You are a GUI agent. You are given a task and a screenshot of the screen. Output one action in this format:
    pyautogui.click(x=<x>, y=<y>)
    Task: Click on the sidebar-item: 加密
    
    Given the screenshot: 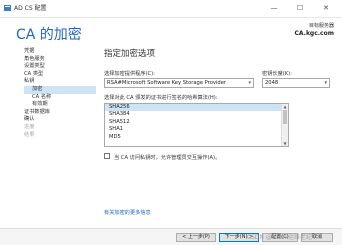 What is the action you would take?
    pyautogui.click(x=60, y=89)
    